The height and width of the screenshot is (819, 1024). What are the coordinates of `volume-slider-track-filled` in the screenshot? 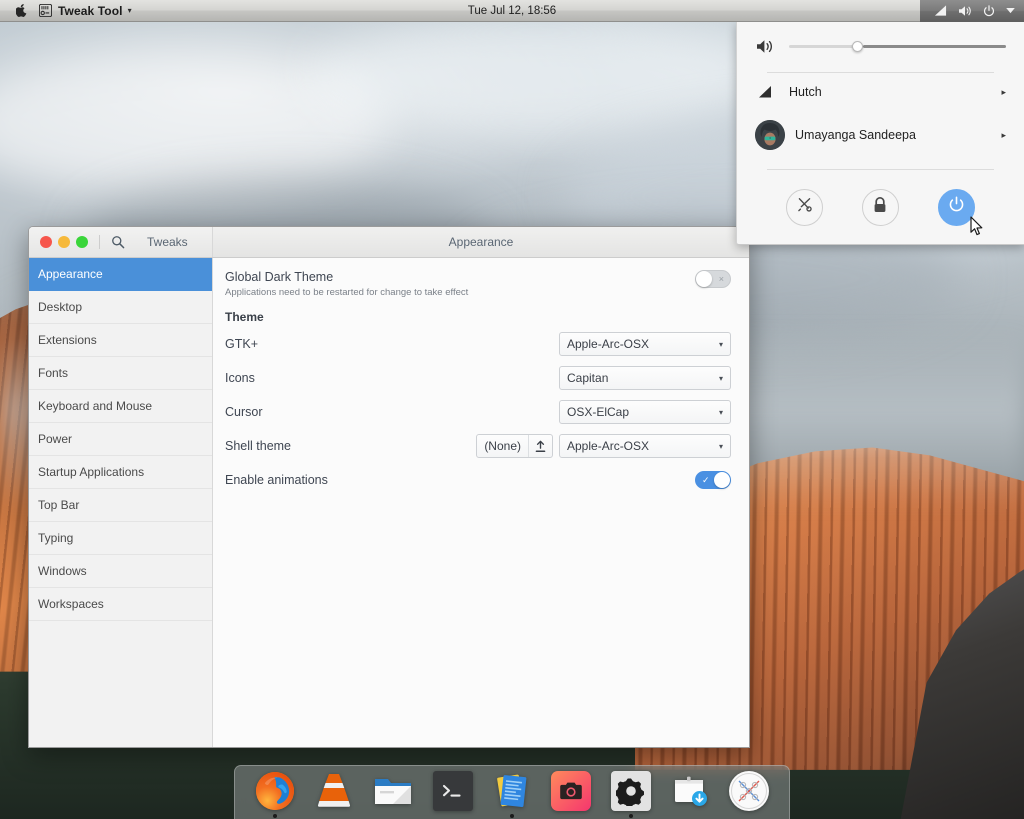 It's located at (824, 46).